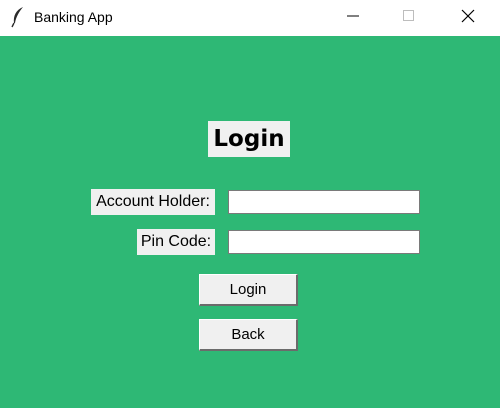 The height and width of the screenshot is (408, 500). I want to click on page-title: Login, so click(249, 139).